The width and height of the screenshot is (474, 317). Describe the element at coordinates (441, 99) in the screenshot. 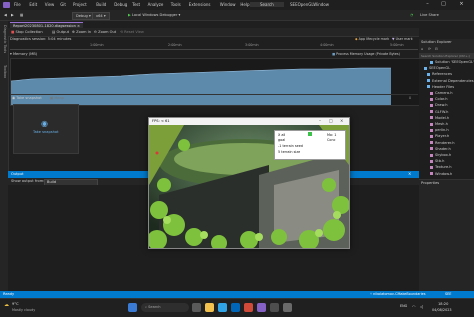

I see `tree-item-label: Color.h` at that location.